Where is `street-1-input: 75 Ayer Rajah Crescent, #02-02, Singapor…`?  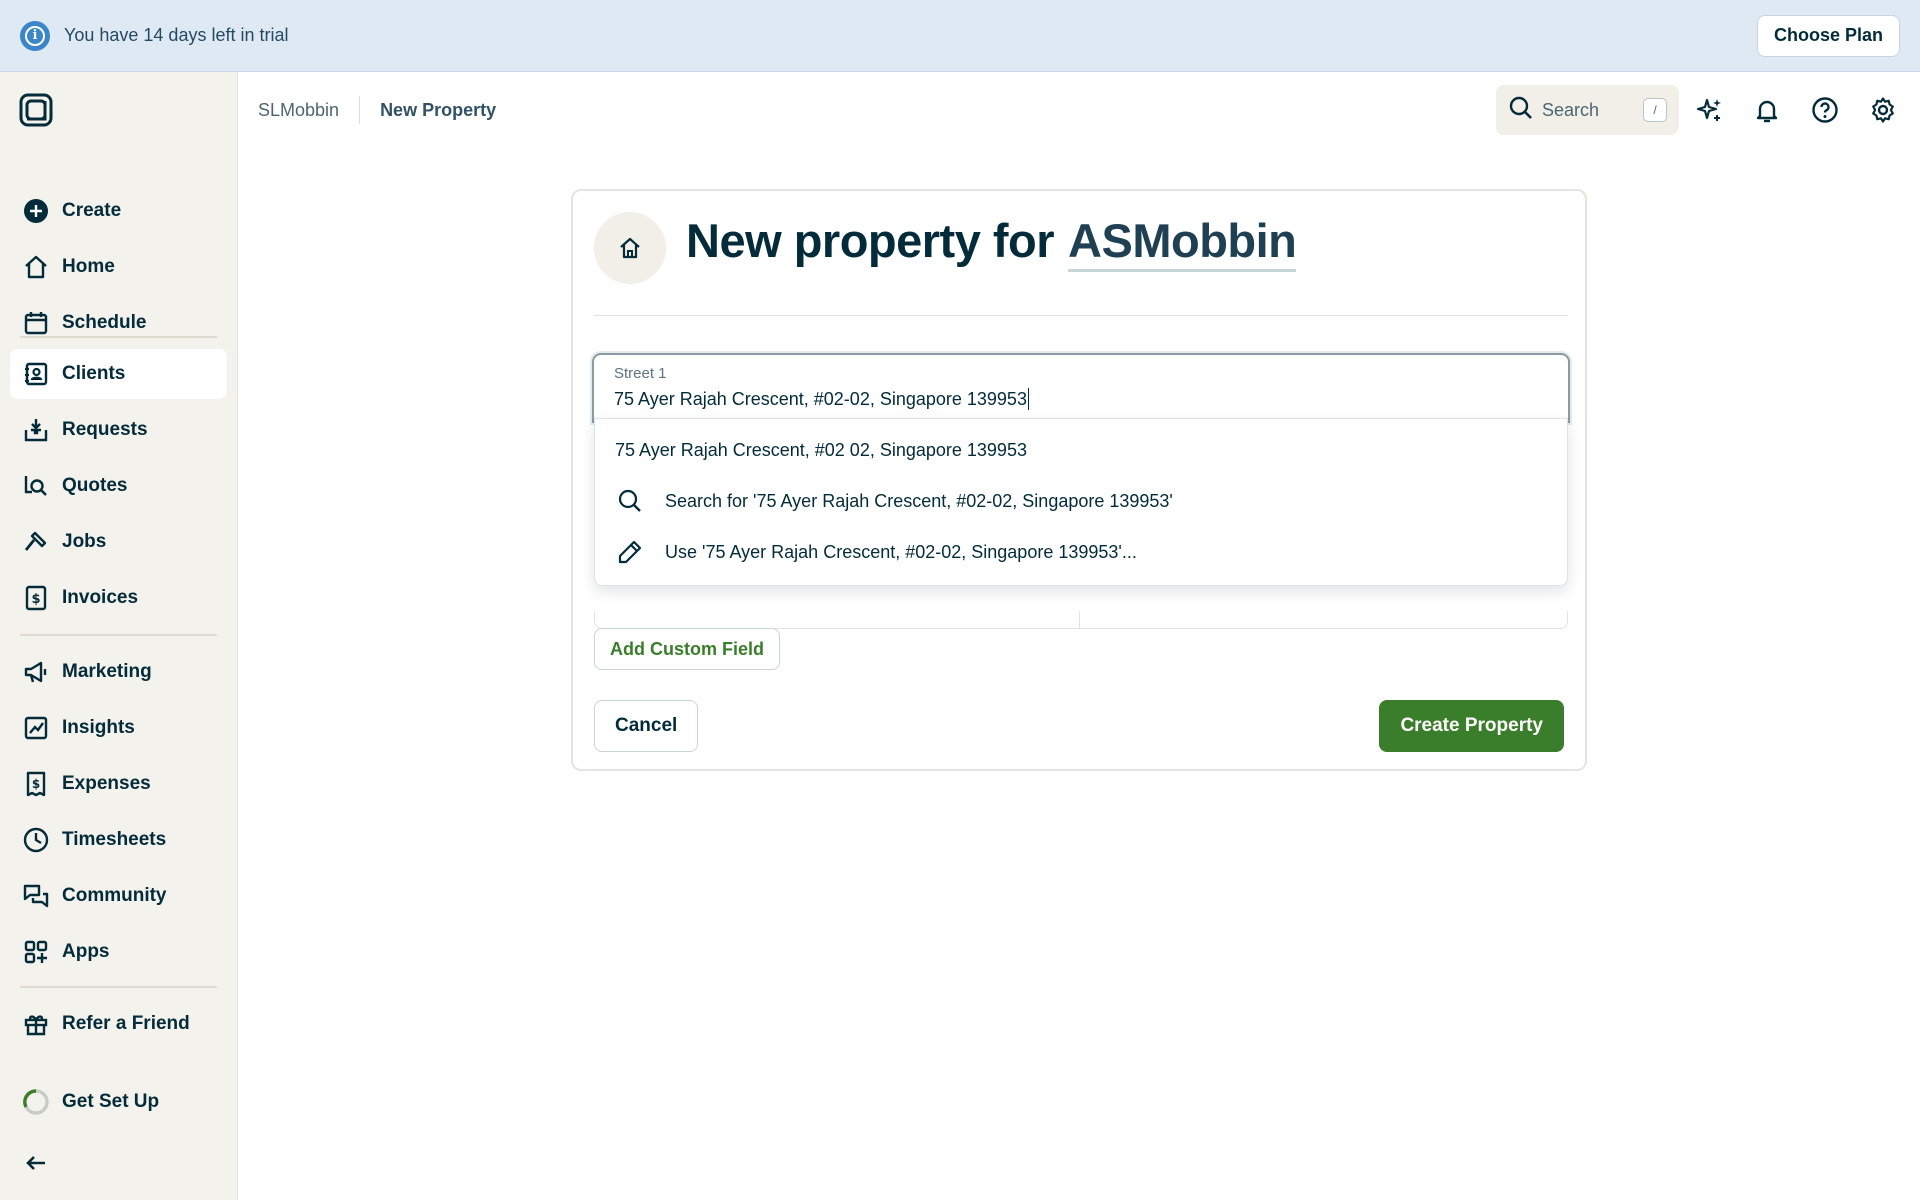
street-1-input: 75 Ayer Rajah Crescent, #02-02, Singapor… is located at coordinates (822, 399).